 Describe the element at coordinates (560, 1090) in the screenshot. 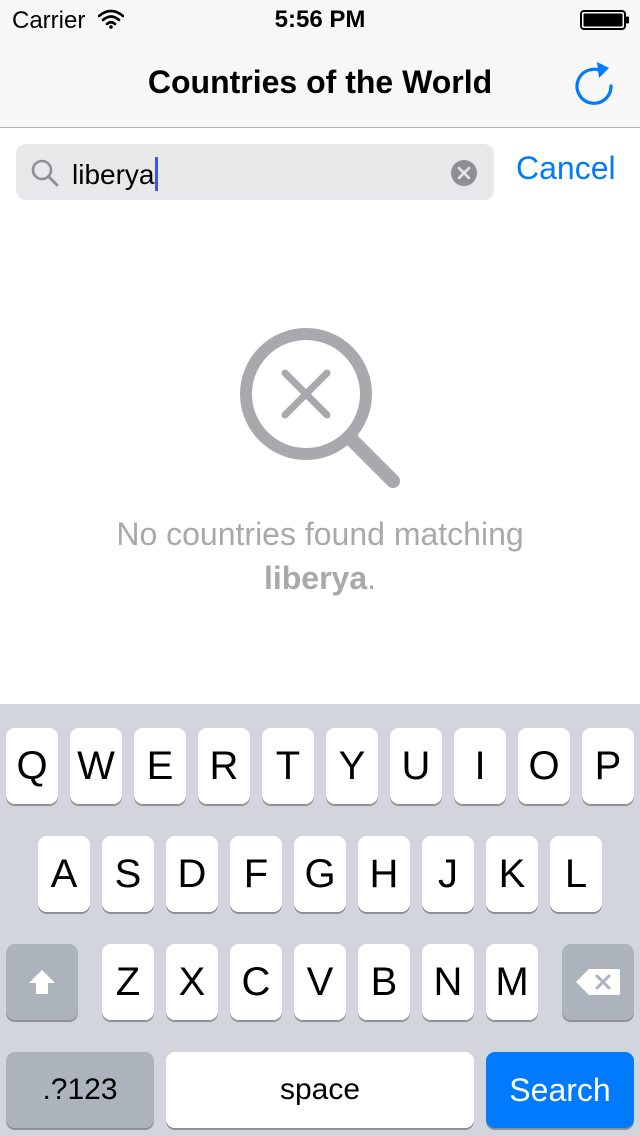

I see `search-key: Search` at that location.